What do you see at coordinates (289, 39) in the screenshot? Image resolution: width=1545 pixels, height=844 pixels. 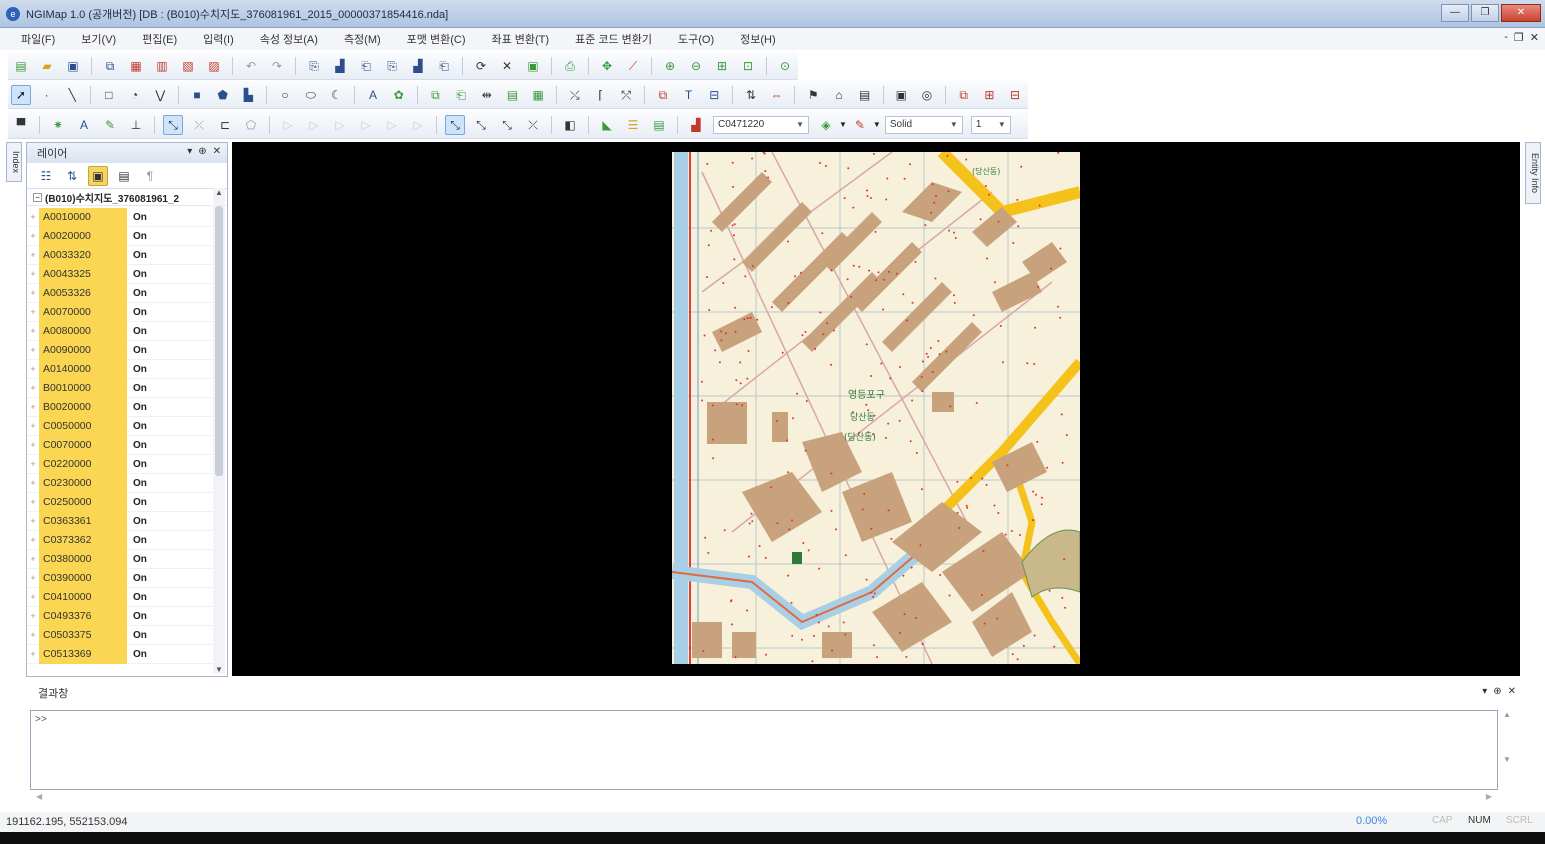 I see `menu-attribute-info: 속성 정보(A)` at bounding box center [289, 39].